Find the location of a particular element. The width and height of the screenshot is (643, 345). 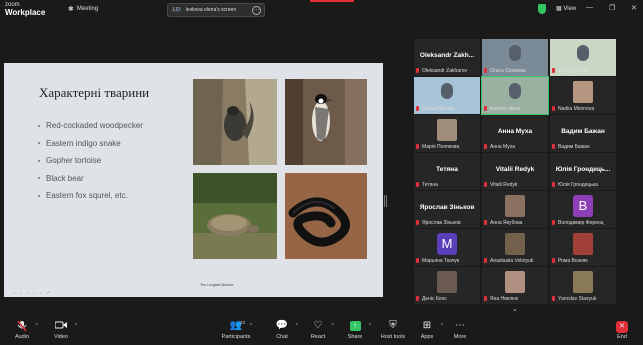

participant-tile: Юлія Грондець... Юлія Грондецька is located at coordinates (583, 171).